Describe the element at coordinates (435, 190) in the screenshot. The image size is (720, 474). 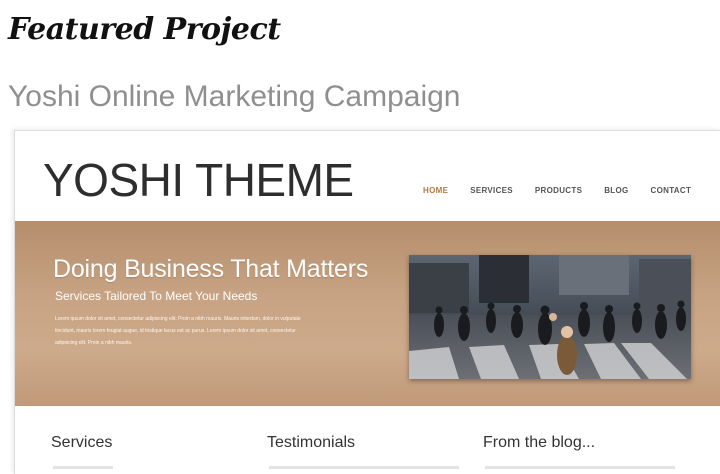
I see `nav-item-home: HOME` at that location.